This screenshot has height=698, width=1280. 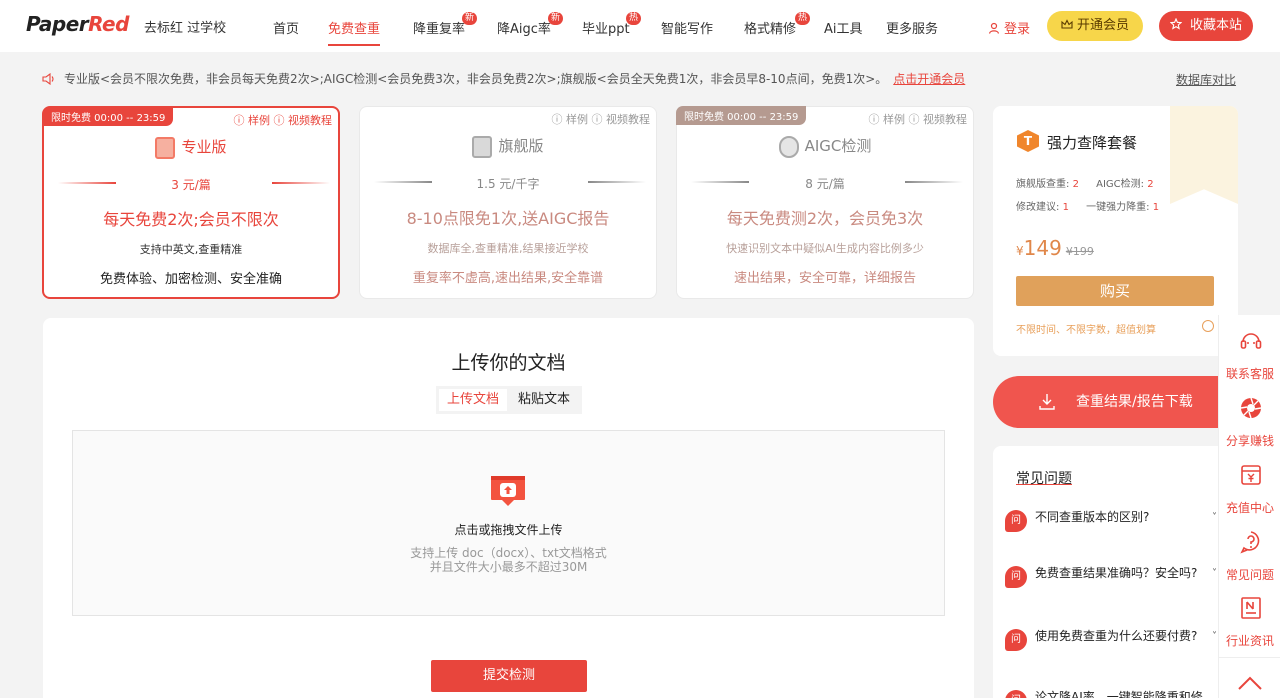 I want to click on favorite-button: 收藏本站, so click(x=1206, y=26).